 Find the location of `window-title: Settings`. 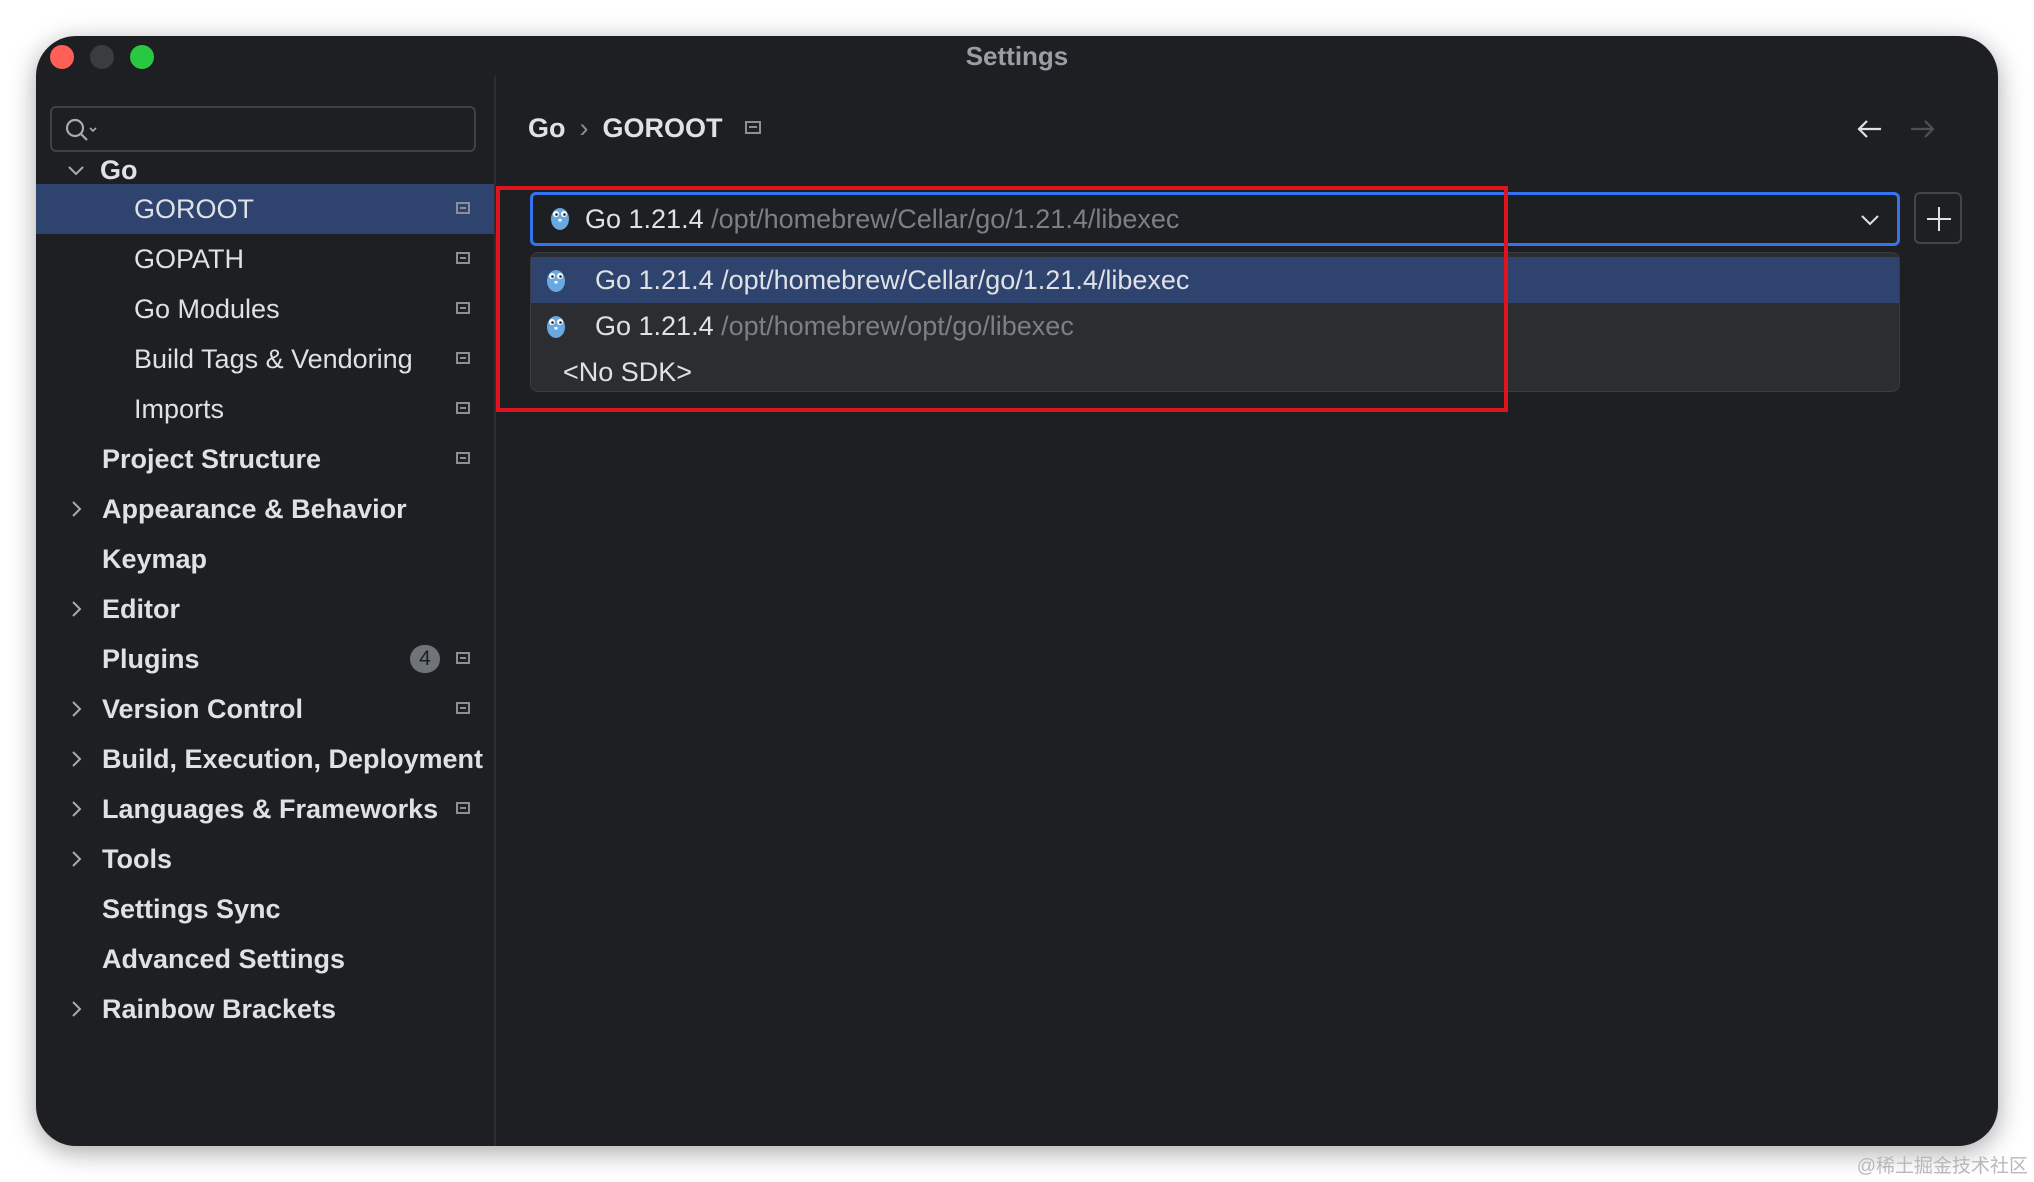

window-title: Settings is located at coordinates (1017, 56).